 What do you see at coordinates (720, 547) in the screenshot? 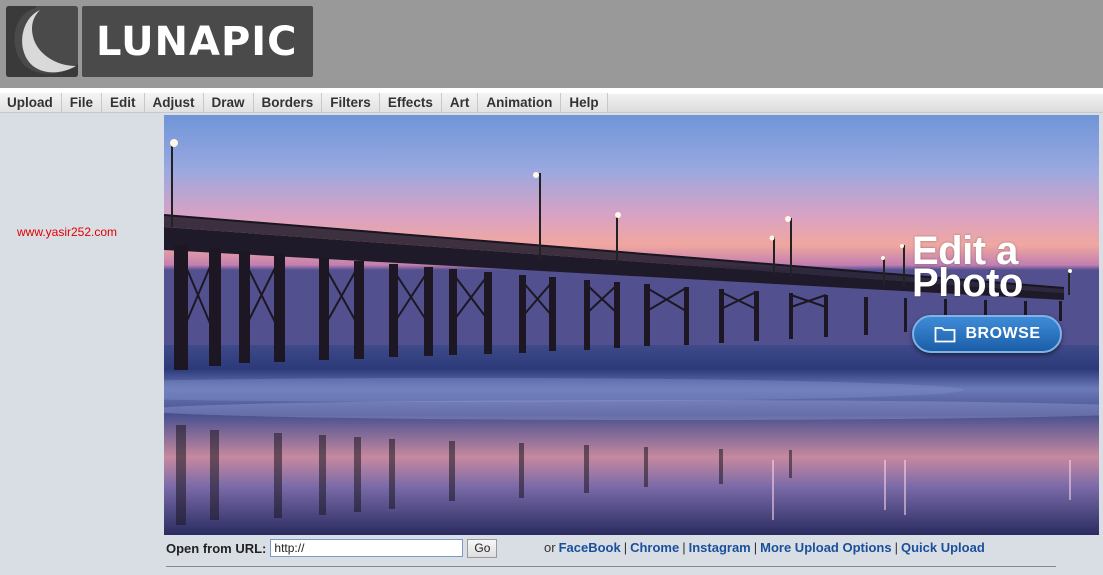
I see `link-instagram: Instagram` at bounding box center [720, 547].